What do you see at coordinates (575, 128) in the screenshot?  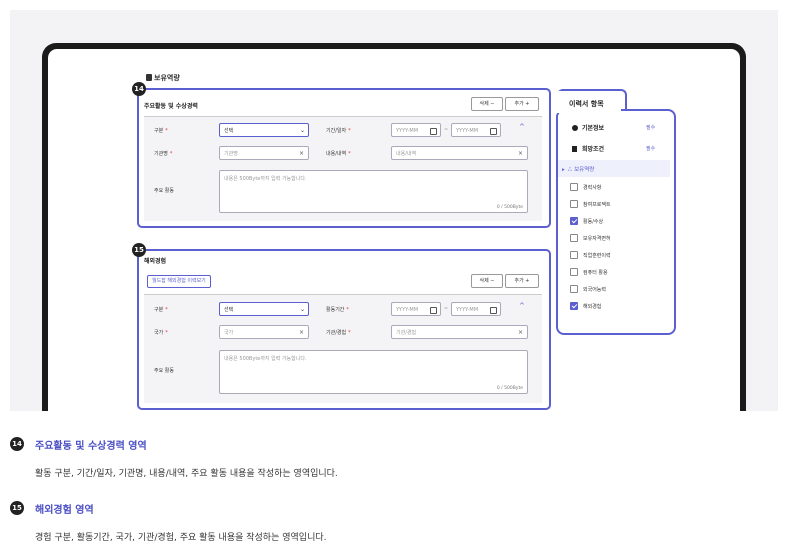 I see `user-circle-icon` at bounding box center [575, 128].